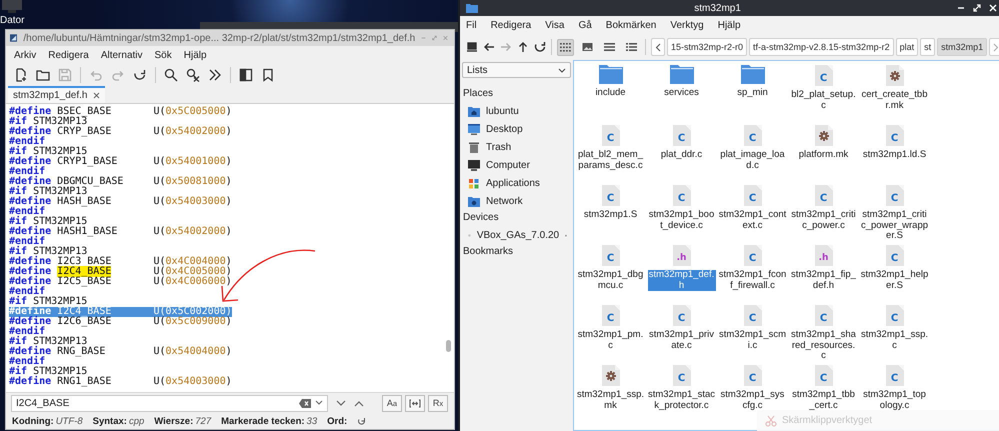  What do you see at coordinates (528, 201) in the screenshot?
I see `side-pane-item: Network` at bounding box center [528, 201].